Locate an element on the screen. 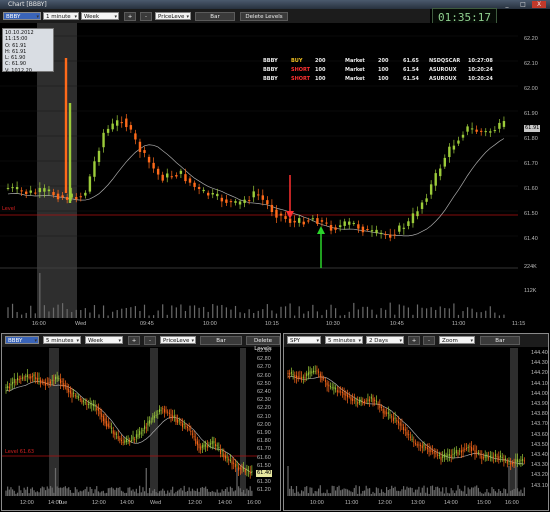  symbol-input: BBBY ▾ is located at coordinates (22, 16).